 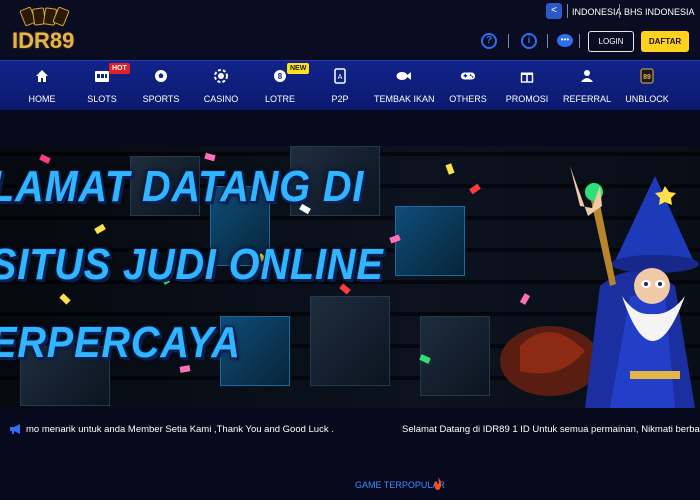 I want to click on live-chat-icon: •••, so click(x=565, y=40).